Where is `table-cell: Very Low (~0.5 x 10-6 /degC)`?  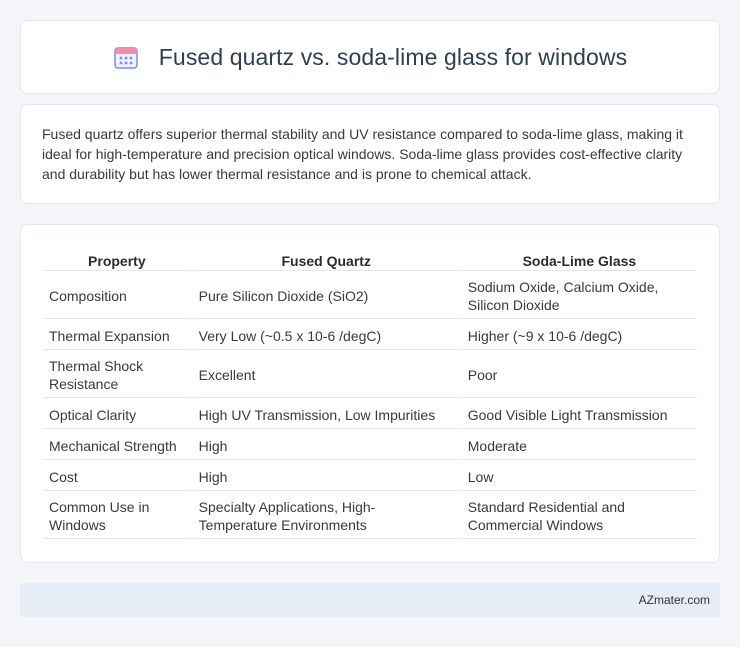
table-cell: Very Low (~0.5 x 10-6 /degC) is located at coordinates (326, 335).